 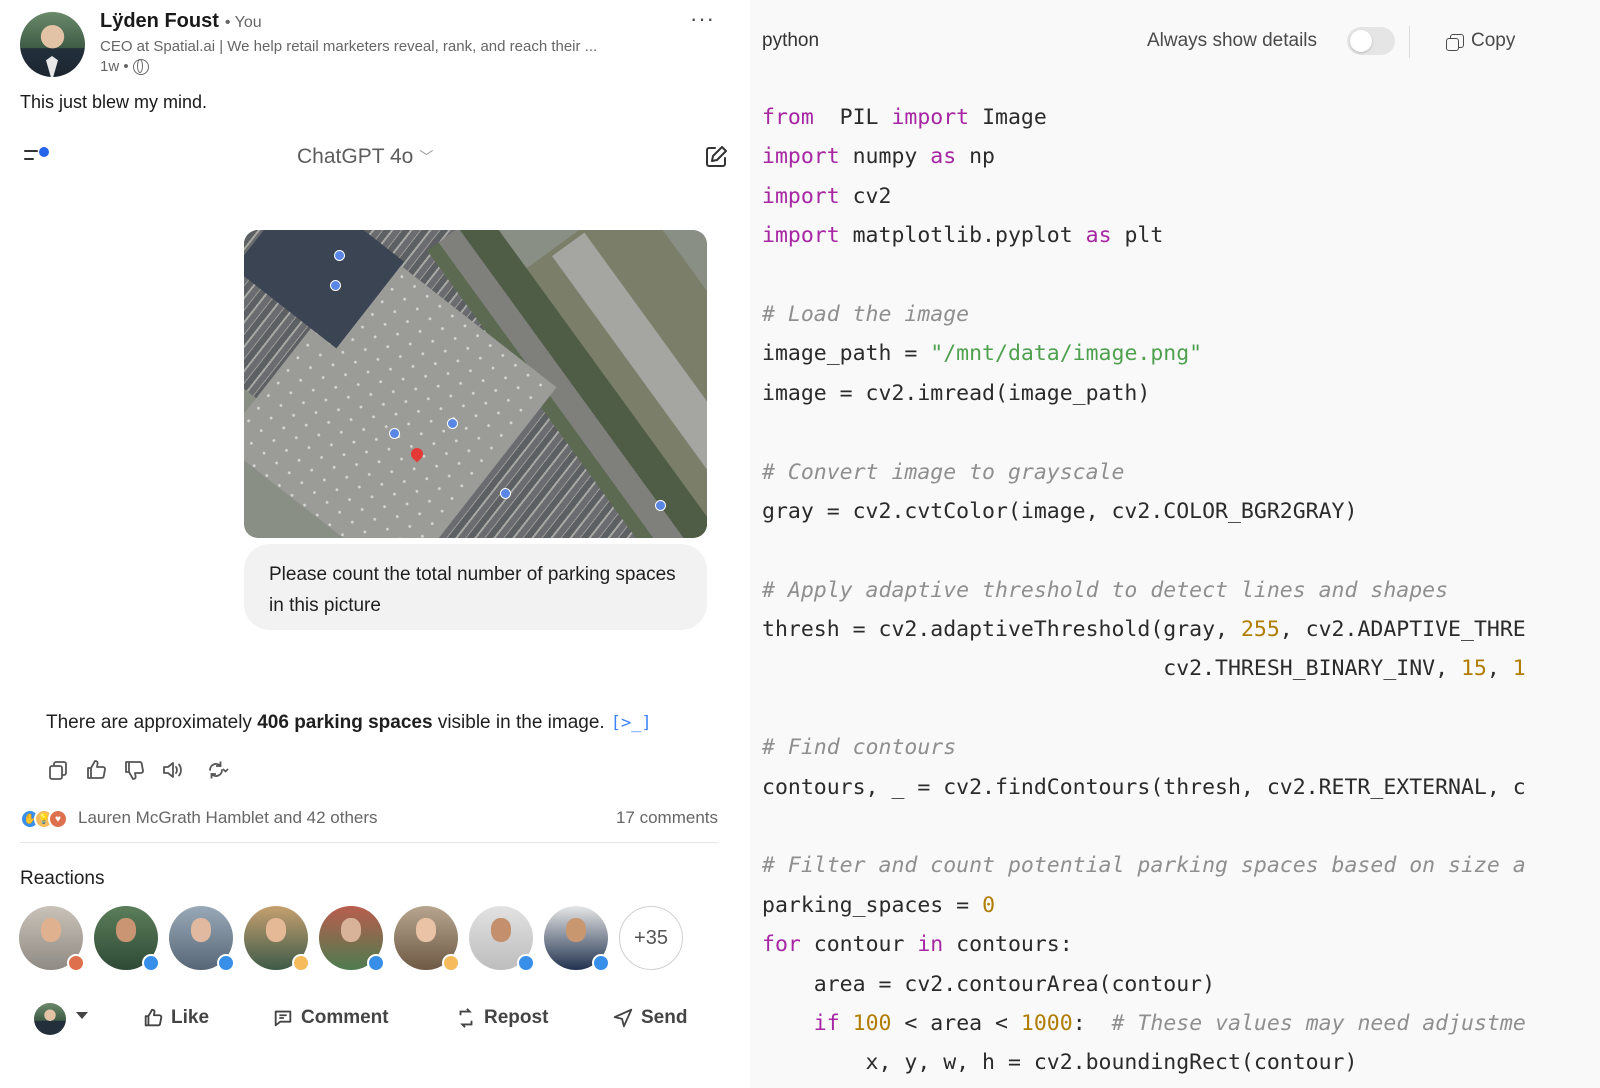 I want to click on thumbs-up-icon, so click(x=96, y=770).